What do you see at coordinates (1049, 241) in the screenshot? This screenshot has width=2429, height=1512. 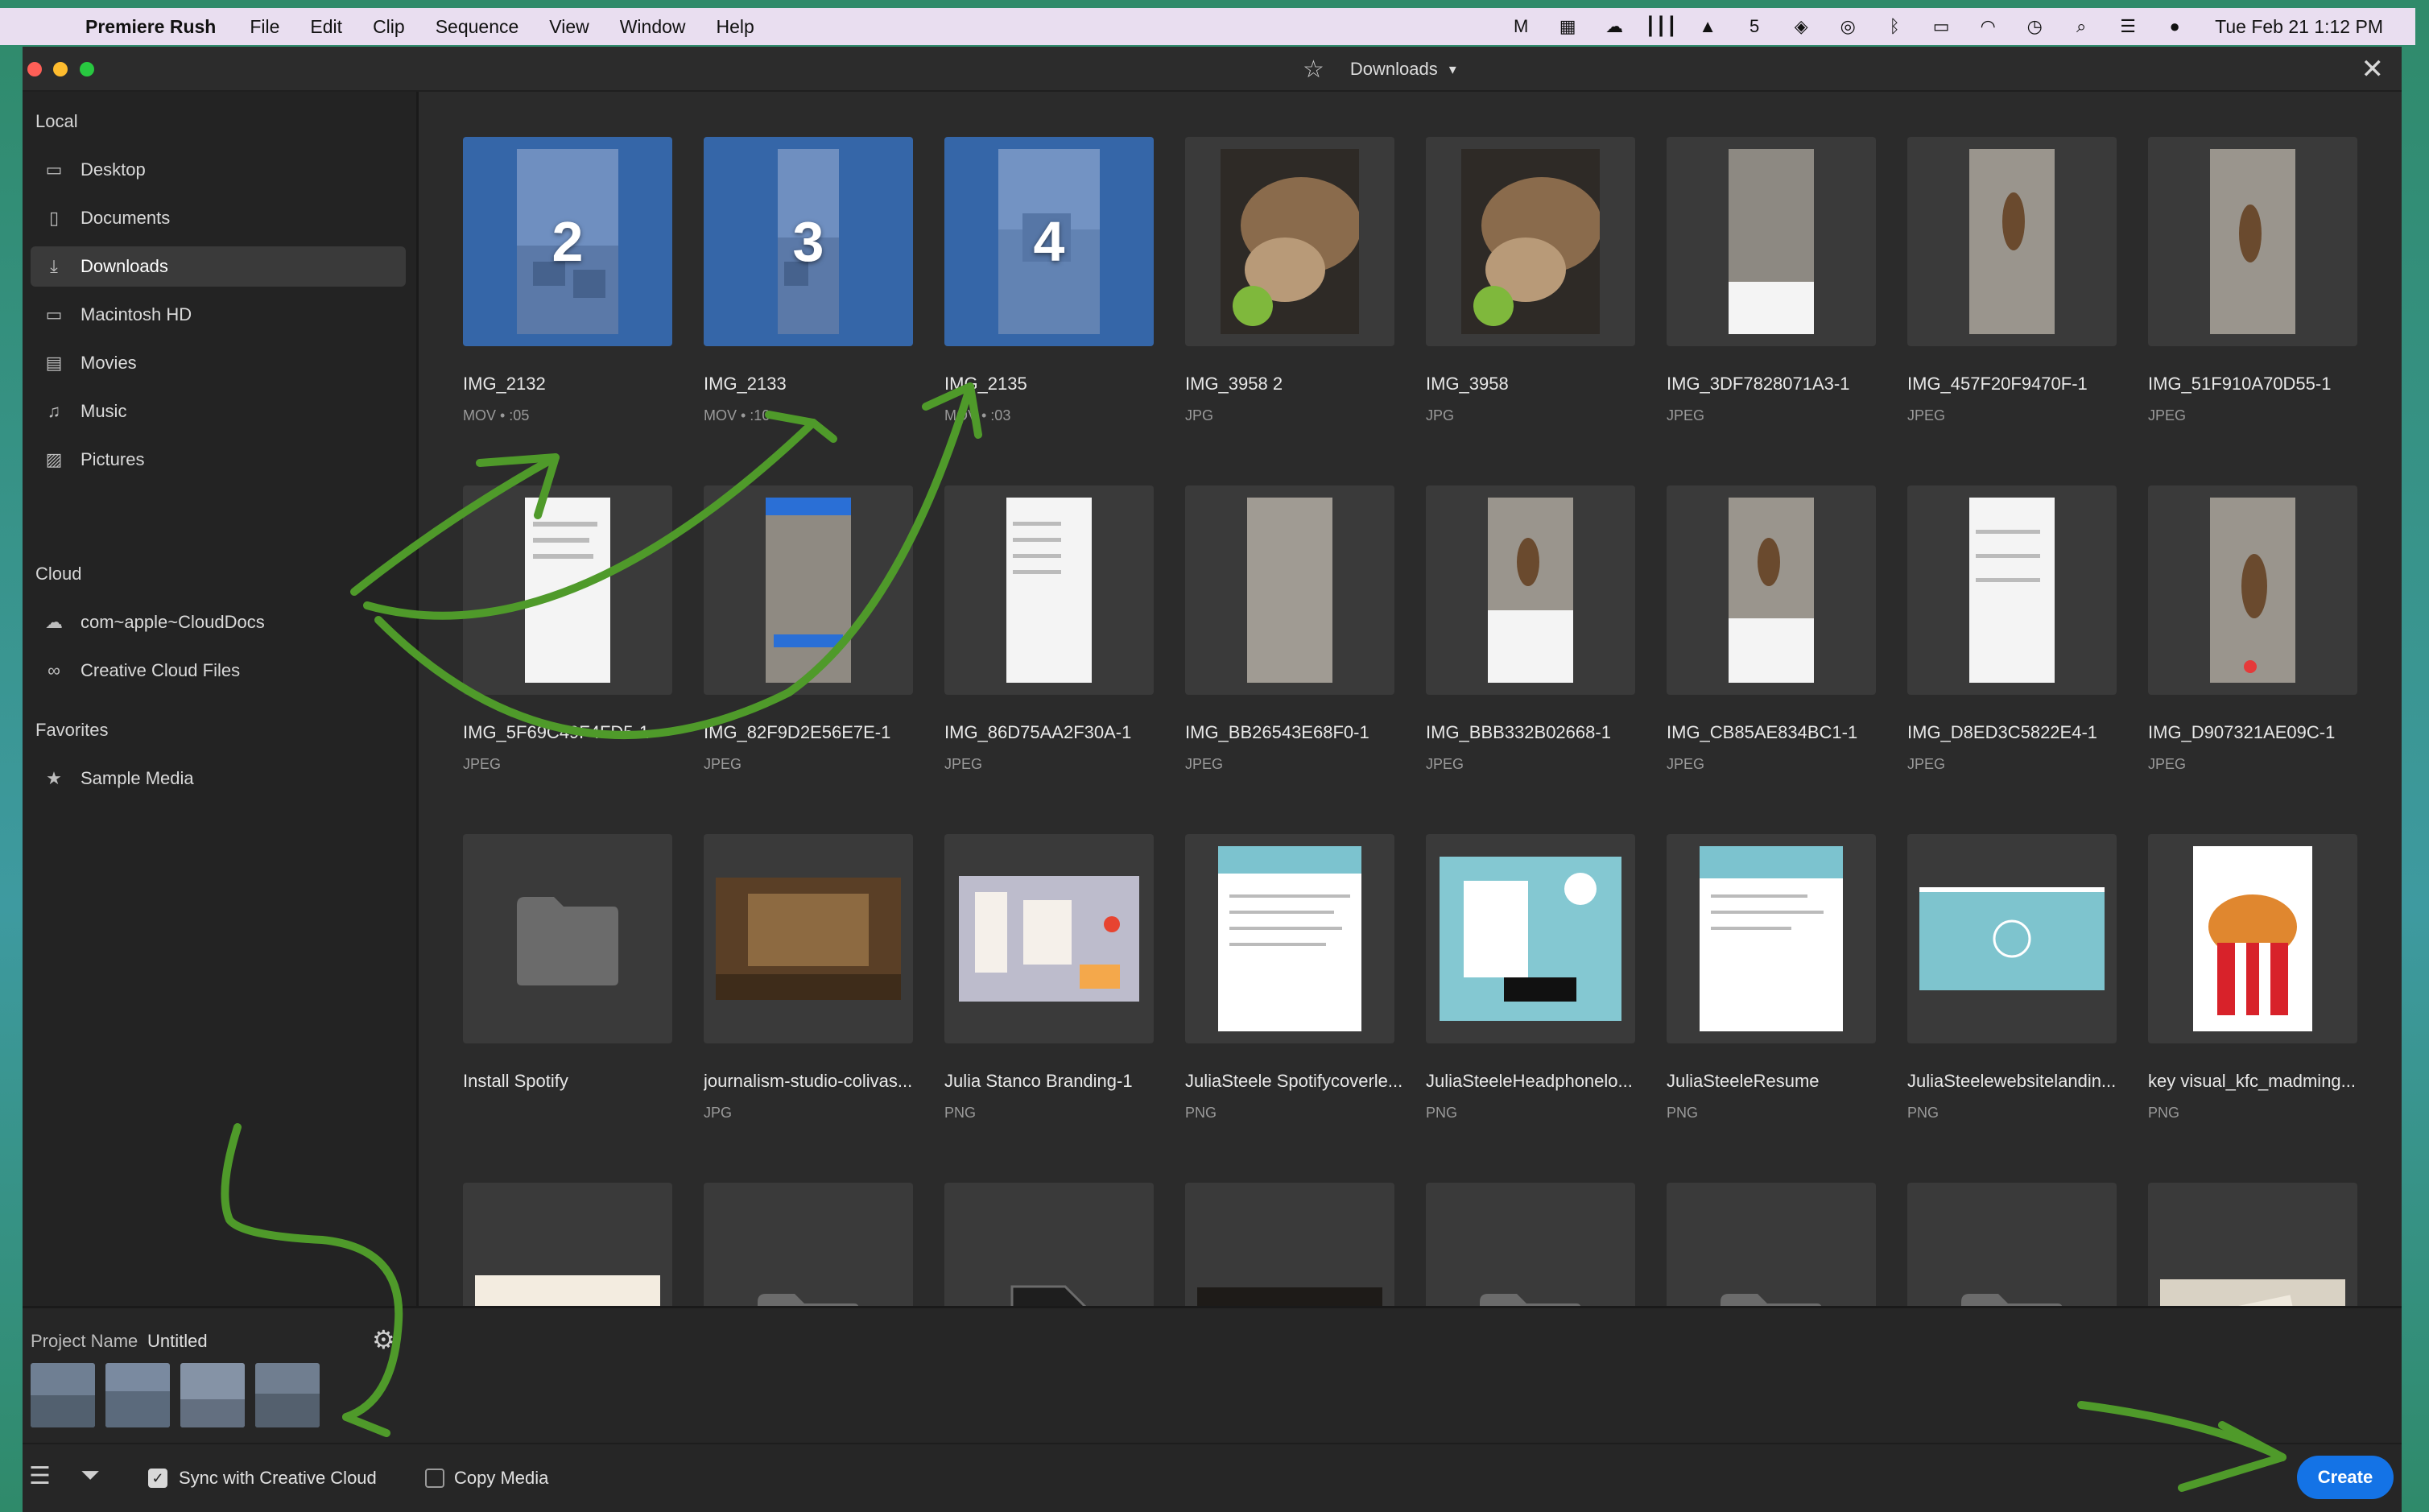 I see `thumbnail: 4` at bounding box center [1049, 241].